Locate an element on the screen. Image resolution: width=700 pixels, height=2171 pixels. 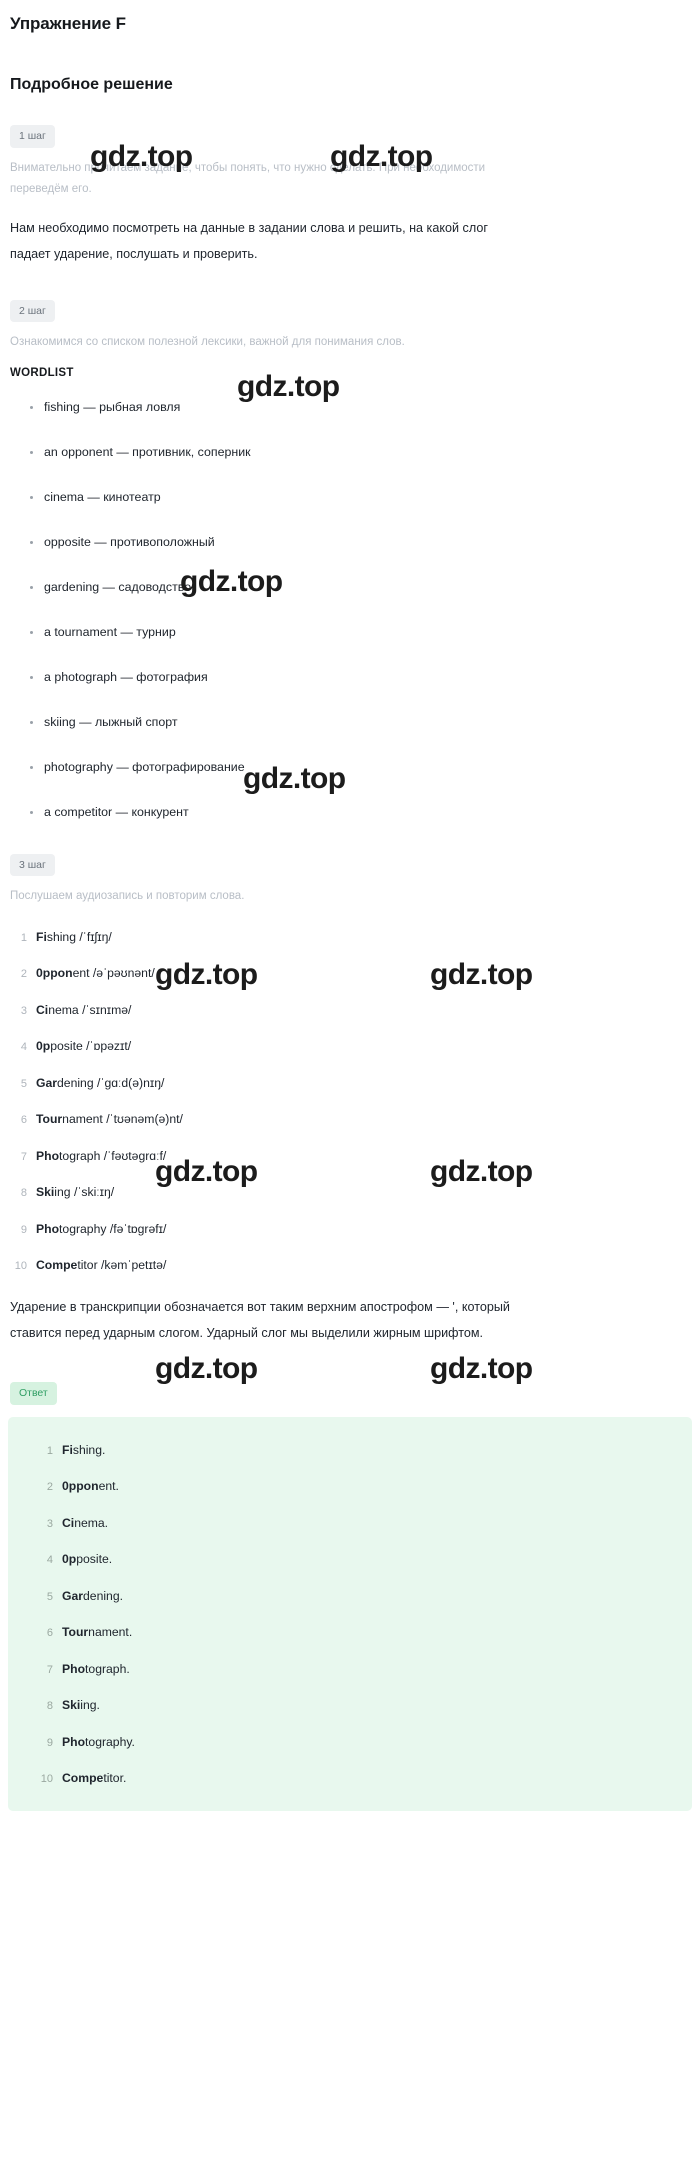
item-word: Photography. is located at coordinates (98, 1741).